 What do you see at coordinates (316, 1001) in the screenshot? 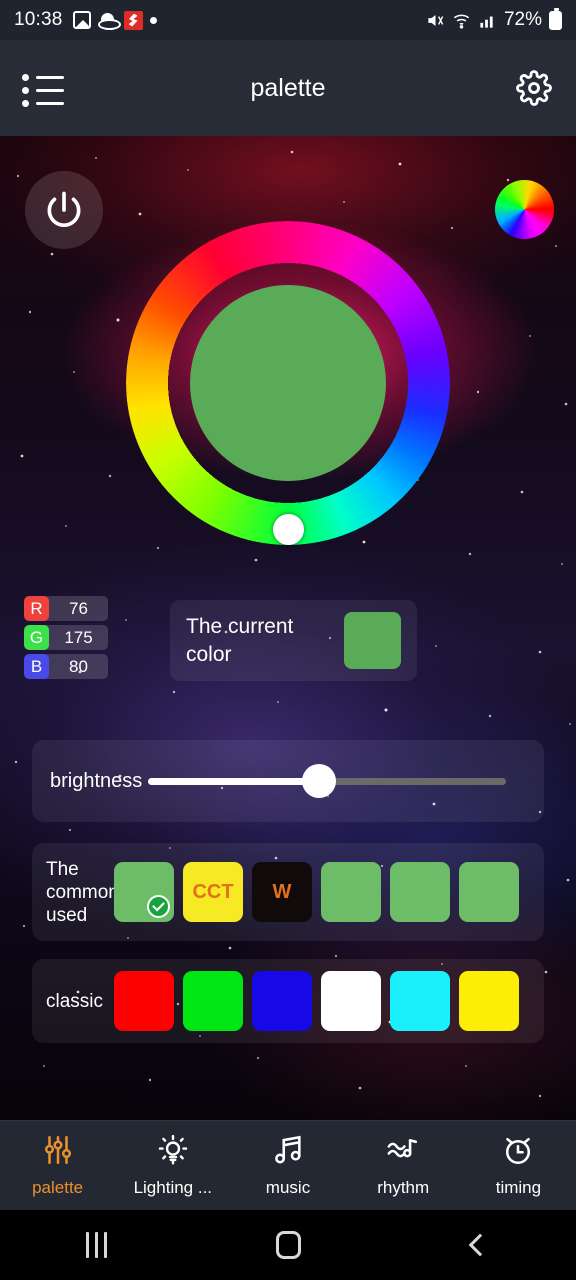
I see `classic-swatch-row` at bounding box center [316, 1001].